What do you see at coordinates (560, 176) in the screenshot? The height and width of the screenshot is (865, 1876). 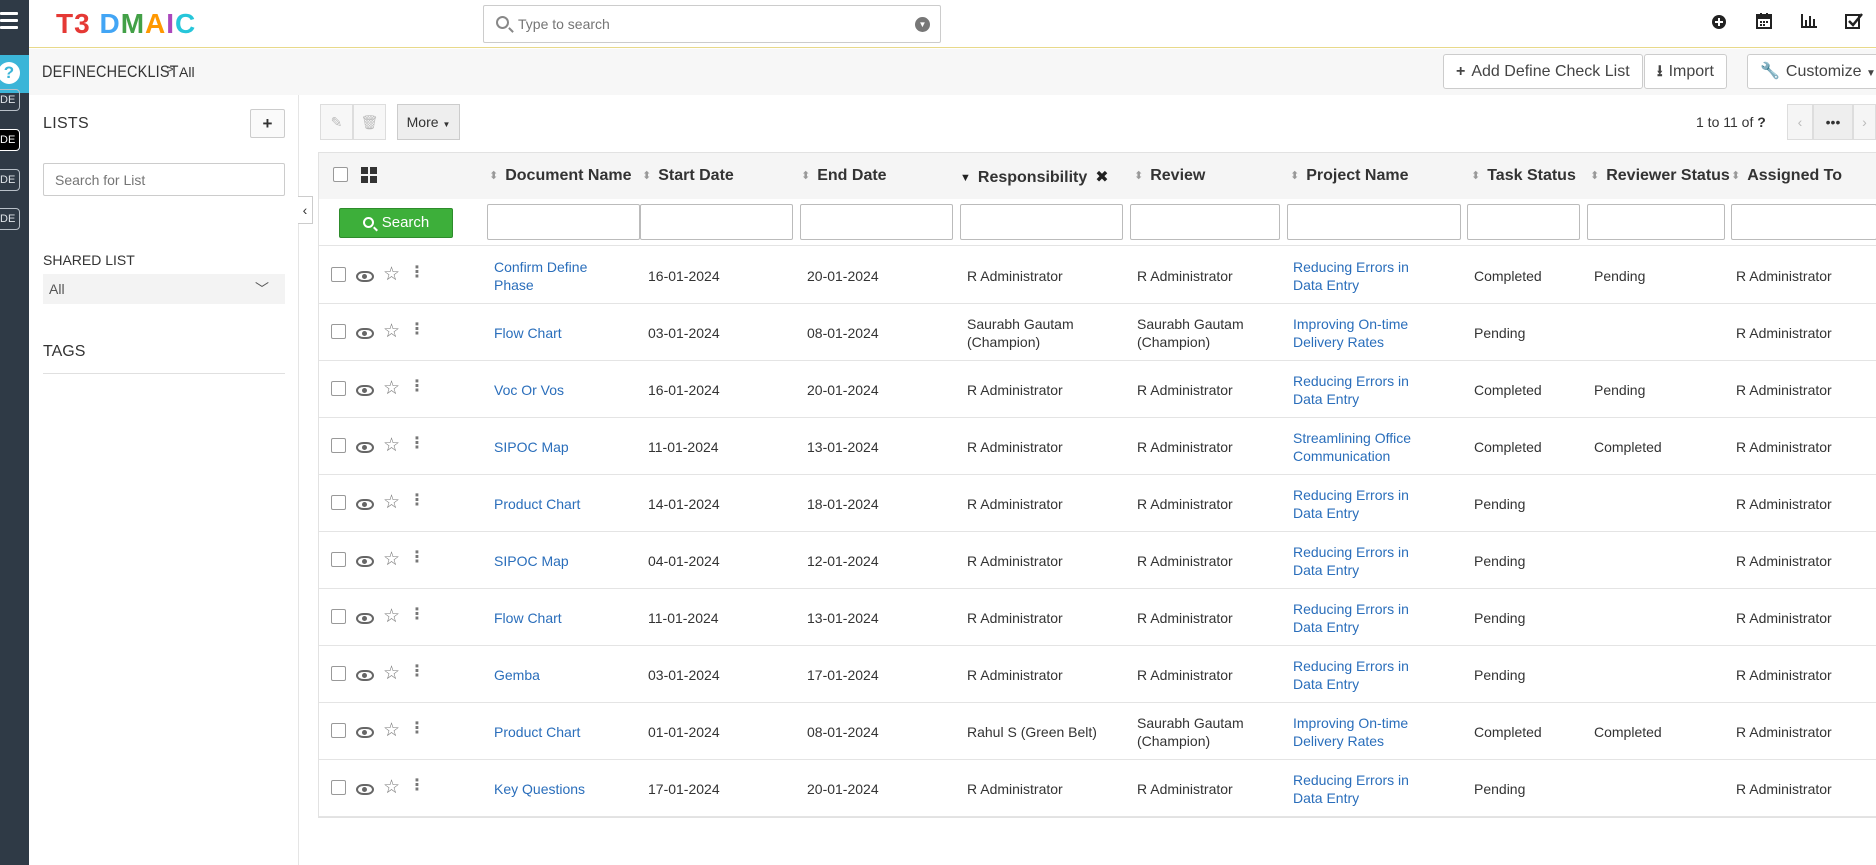 I see `column-header-document-name: ⬍ Document Name` at bounding box center [560, 176].